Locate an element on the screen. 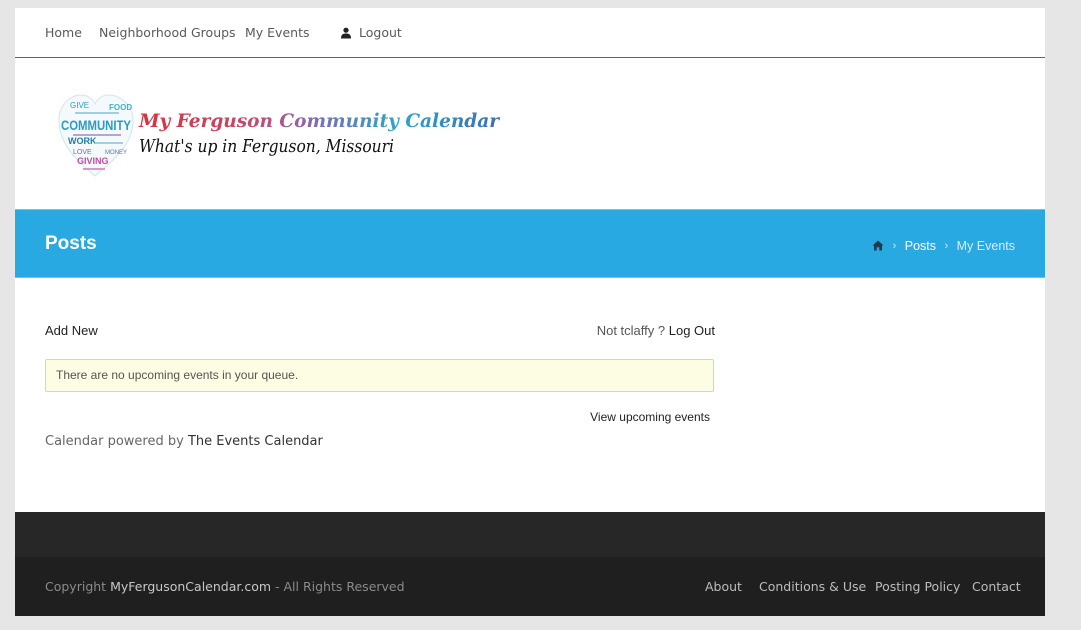 This screenshot has width=1081, height=630. add-new-link: Add New is located at coordinates (71, 330).